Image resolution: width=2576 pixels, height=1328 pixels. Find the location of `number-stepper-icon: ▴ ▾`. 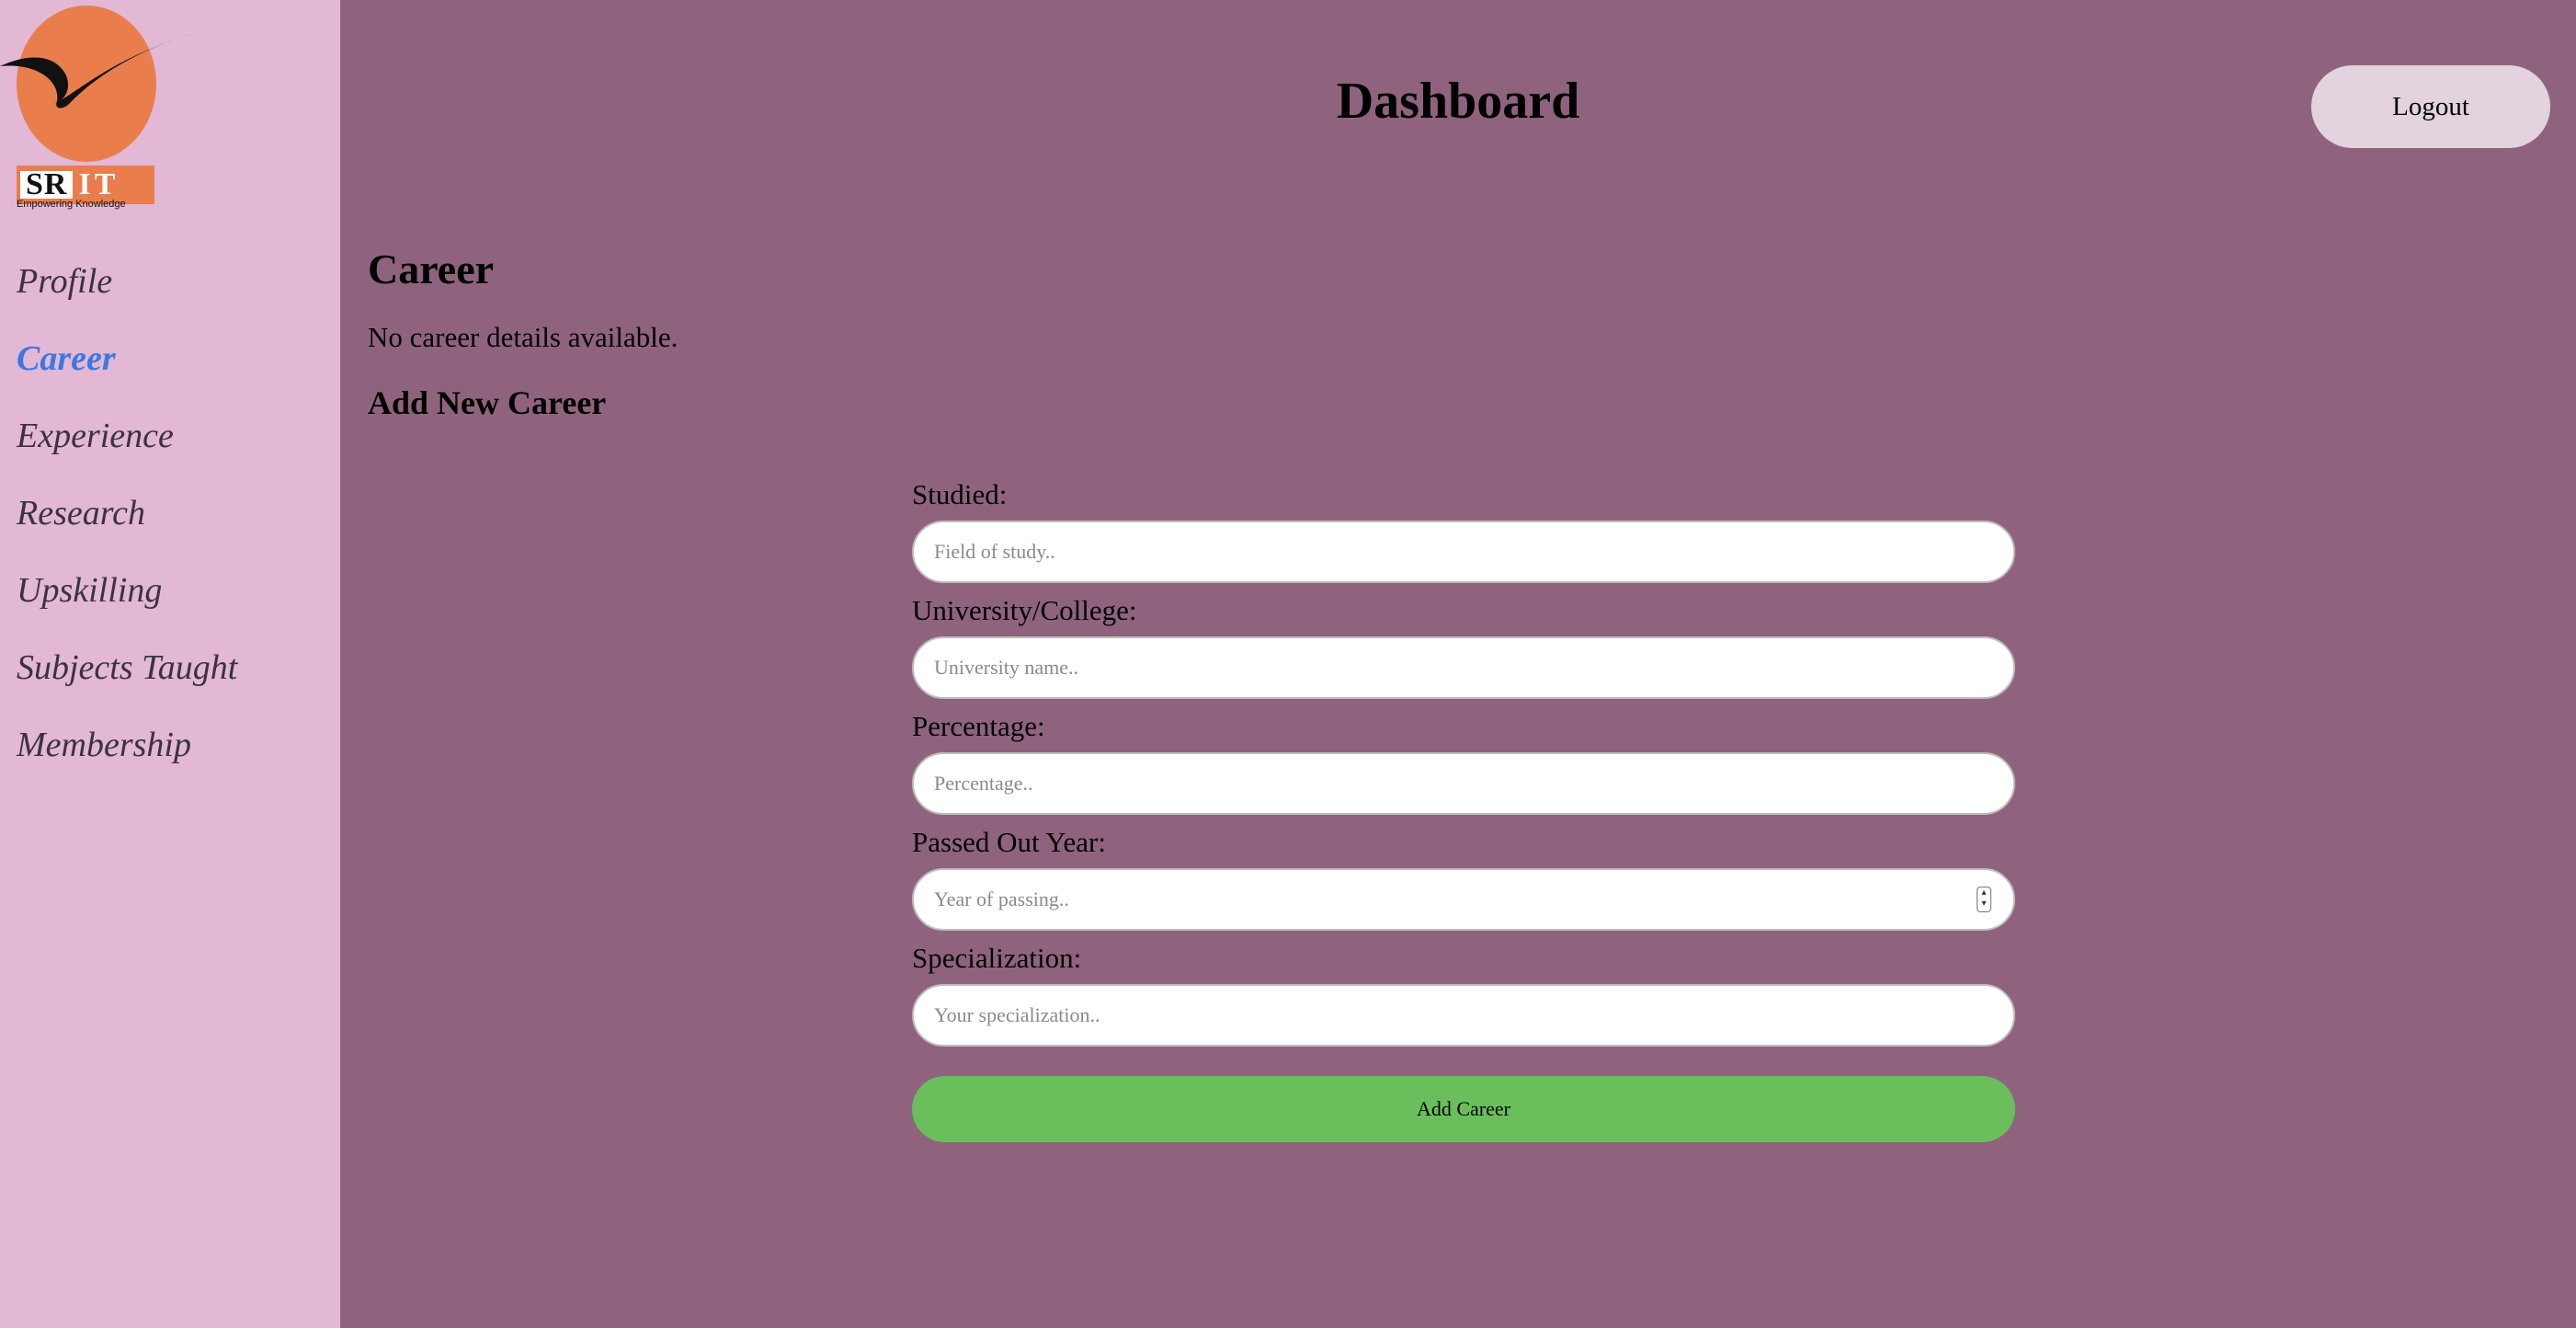

number-stepper-icon: ▴ ▾ is located at coordinates (1984, 899).